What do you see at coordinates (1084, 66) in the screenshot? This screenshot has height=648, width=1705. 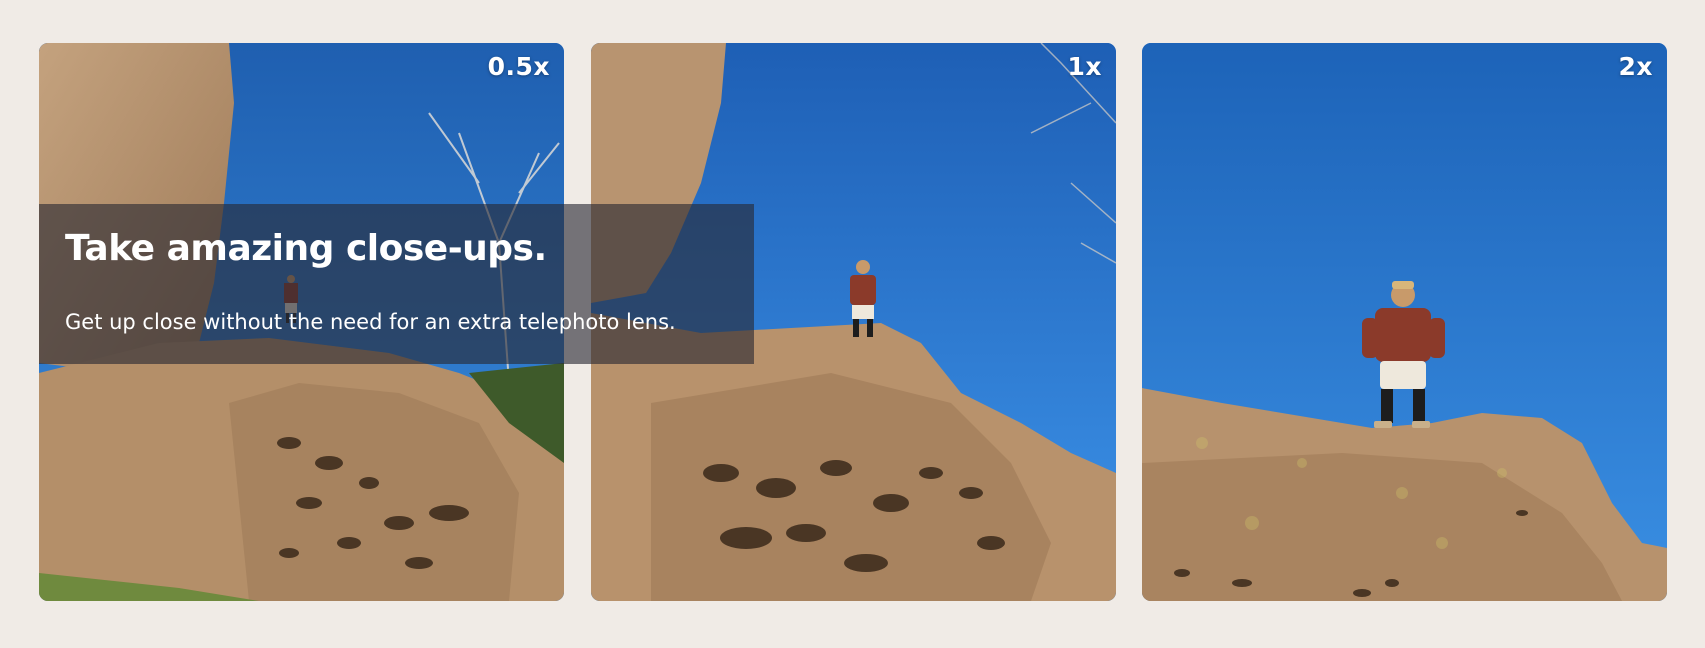 I see `zoom-label-1x: 1x` at bounding box center [1084, 66].